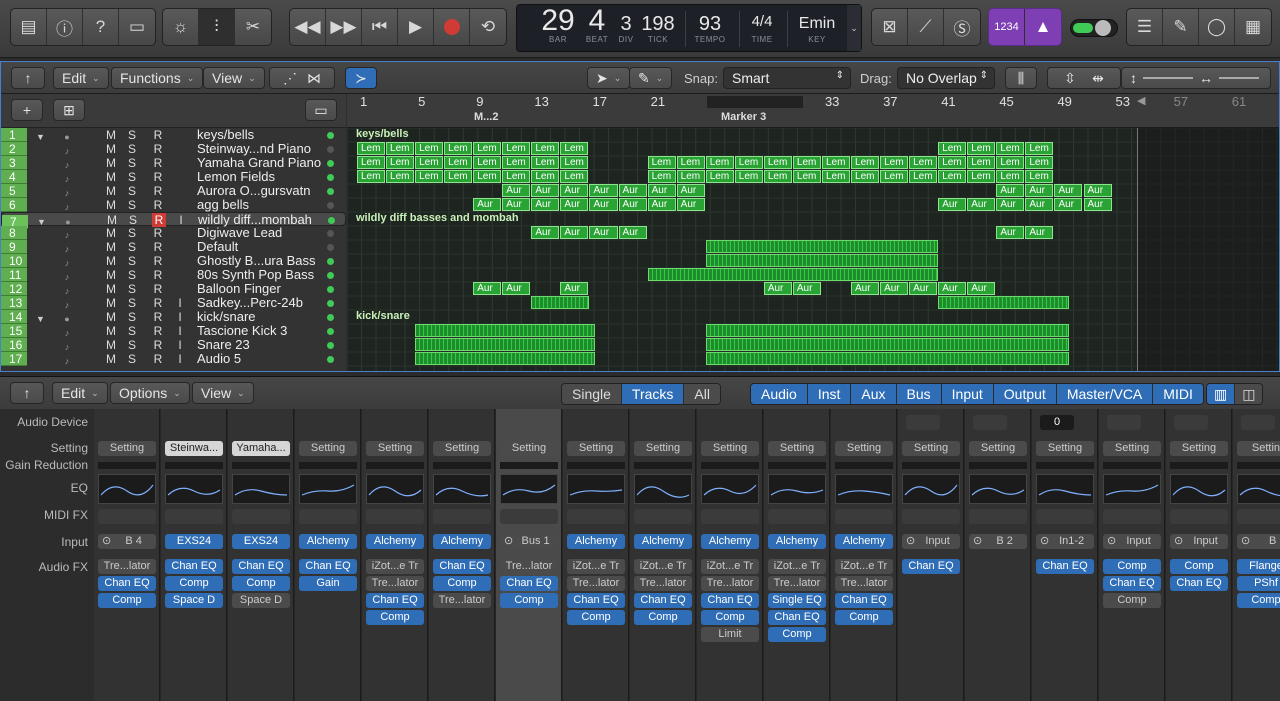  Describe the element at coordinates (180, 303) in the screenshot. I see `input-monitor-button: I` at that location.